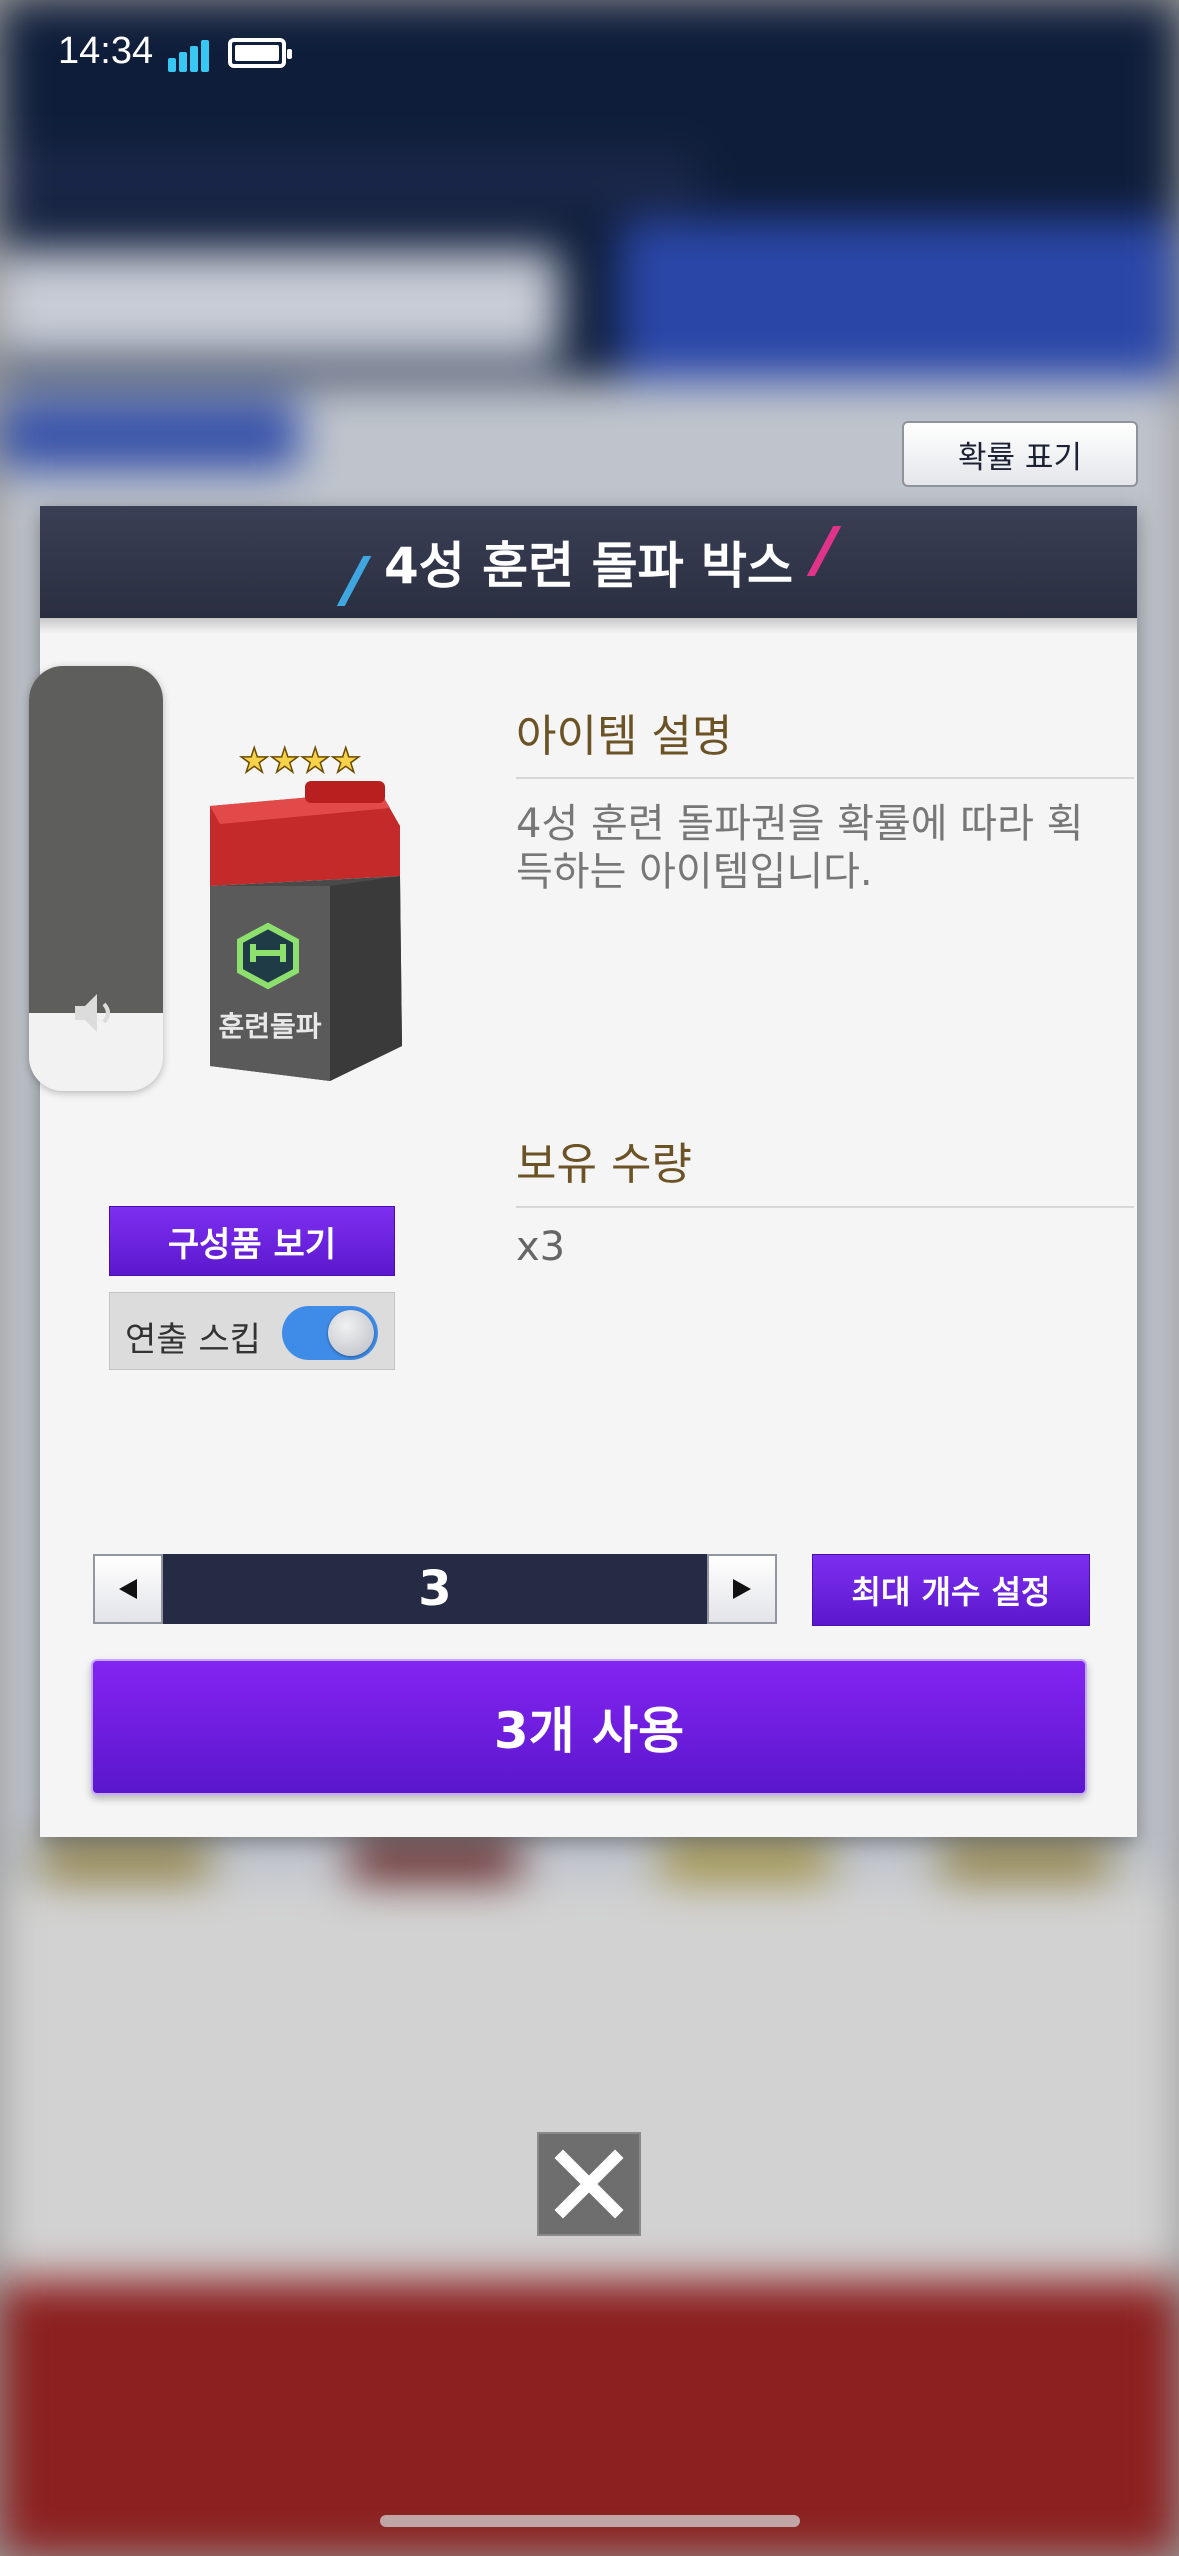 The image size is (1179, 2556). What do you see at coordinates (624, 736) in the screenshot?
I see `description-heading: 아이템 설명` at bounding box center [624, 736].